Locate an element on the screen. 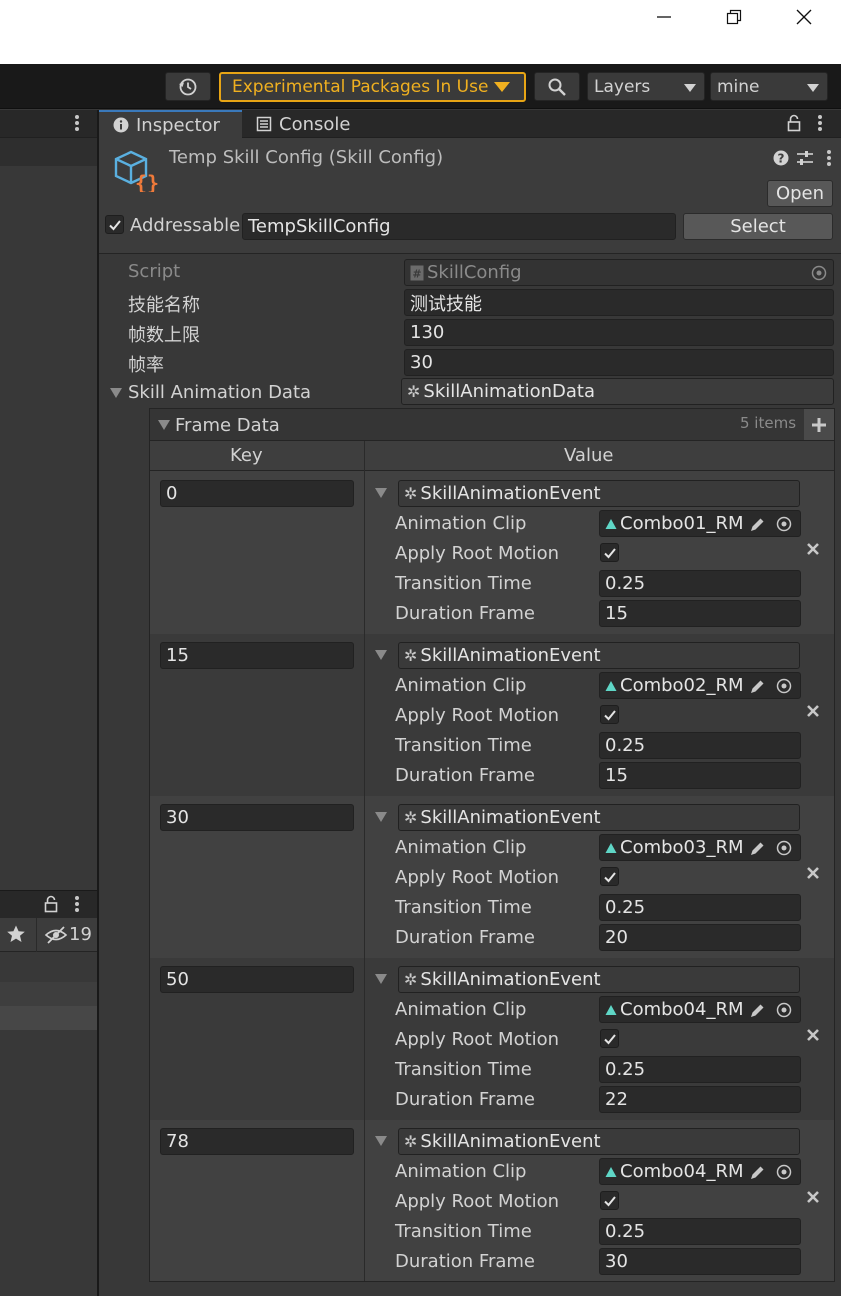 The height and width of the screenshot is (1296, 841). duration-frame-field: 20 is located at coordinates (700, 937).